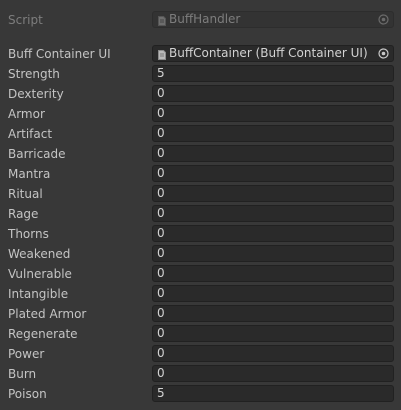 This screenshot has width=401, height=410. Describe the element at coordinates (38, 294) in the screenshot. I see `field-label: Intangible` at that location.